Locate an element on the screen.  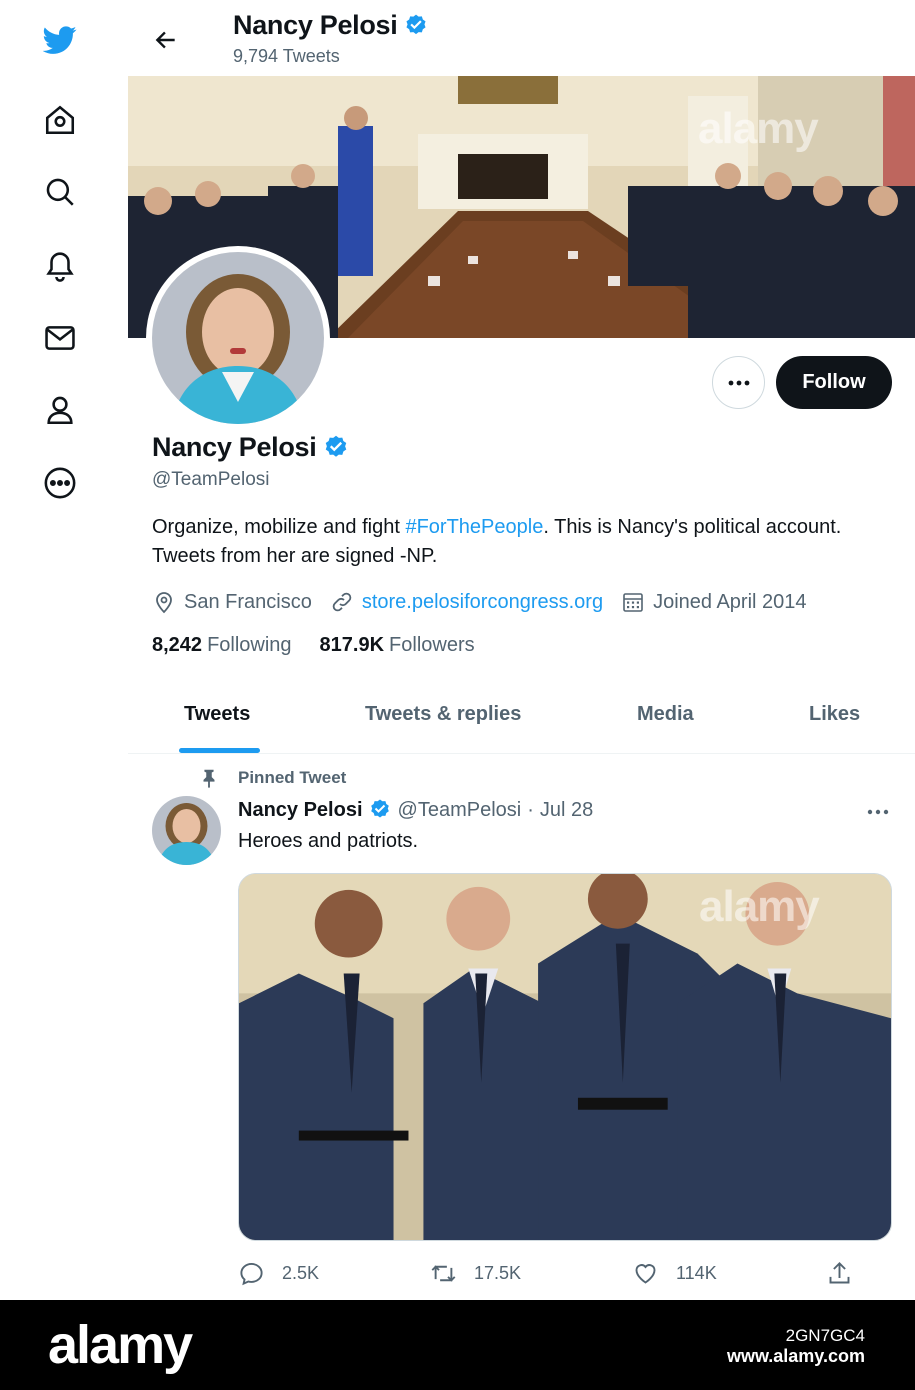
tweet-avatar-image is located at coordinates (186, 830).